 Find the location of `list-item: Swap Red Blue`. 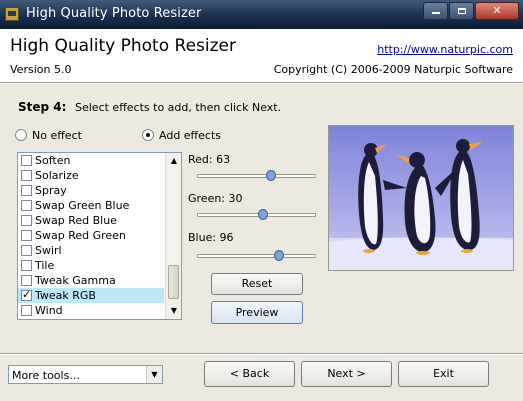

list-item: Swap Red Blue is located at coordinates (99, 220).